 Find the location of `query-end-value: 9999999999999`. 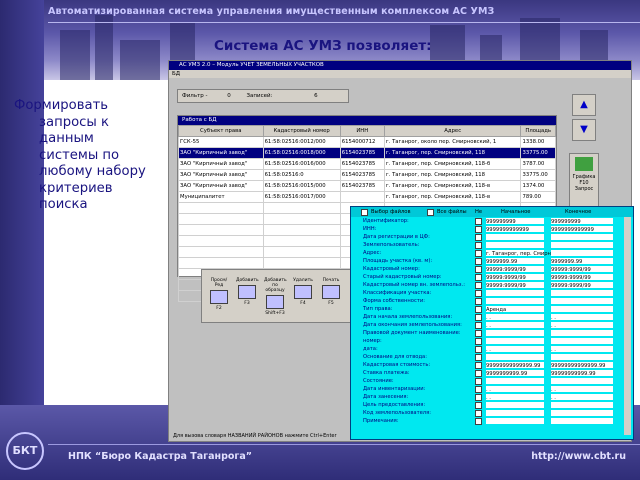

query-end-value: 9999999999999 is located at coordinates (582, 229).